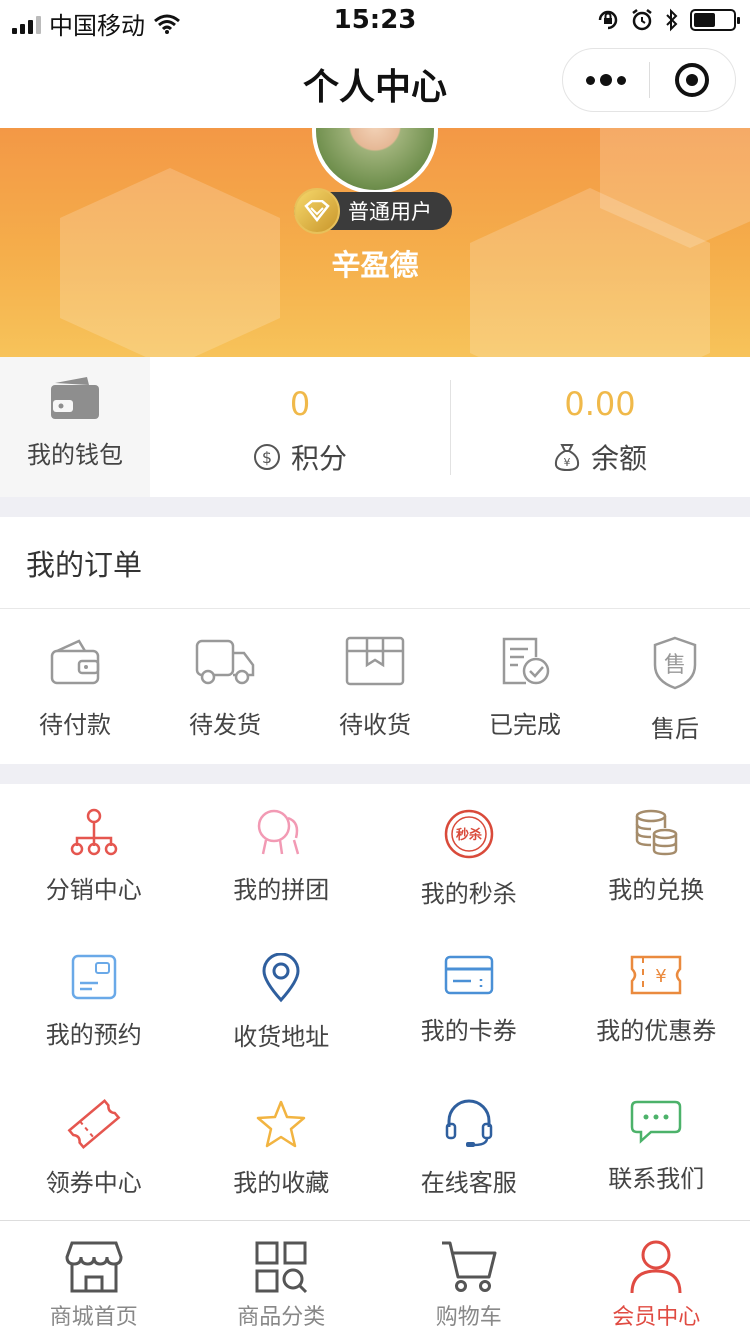  What do you see at coordinates (75, 427) in the screenshot?
I see `my-wallet-button: 我的钱包` at bounding box center [75, 427].